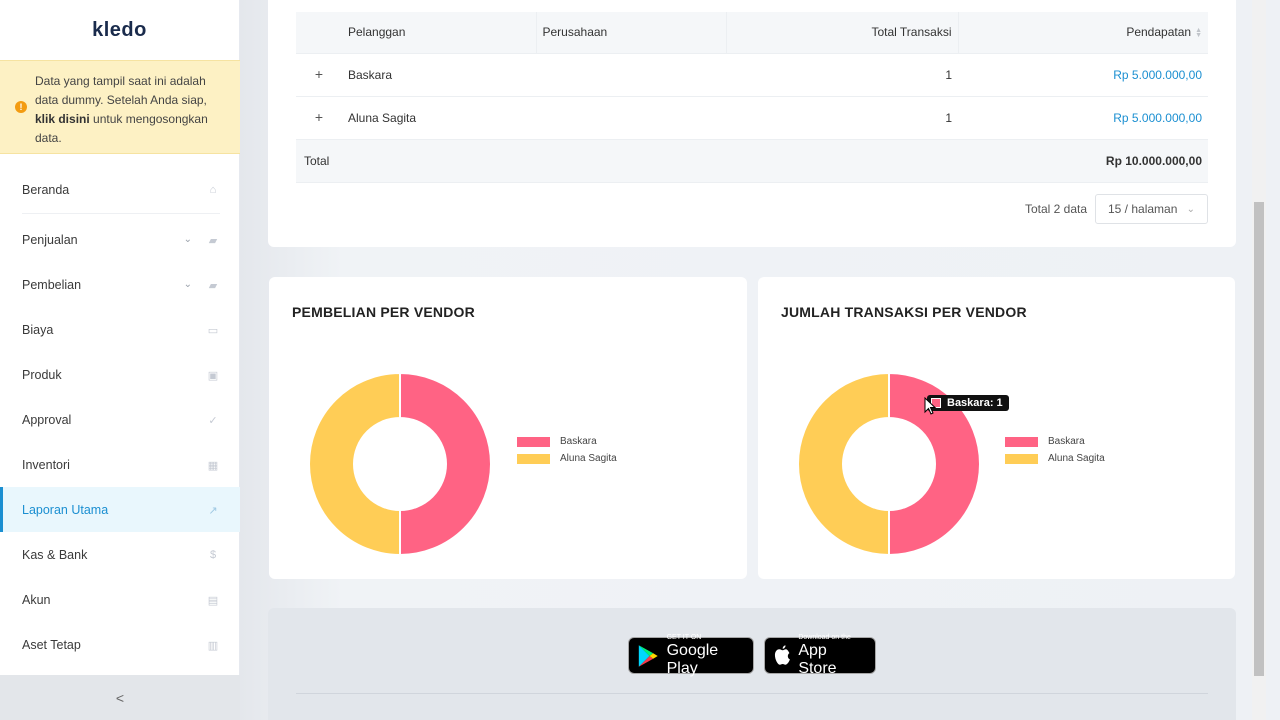 This screenshot has width=1280, height=720. Describe the element at coordinates (46, 464) in the screenshot. I see `sidebar-item-label: Inventori` at that location.